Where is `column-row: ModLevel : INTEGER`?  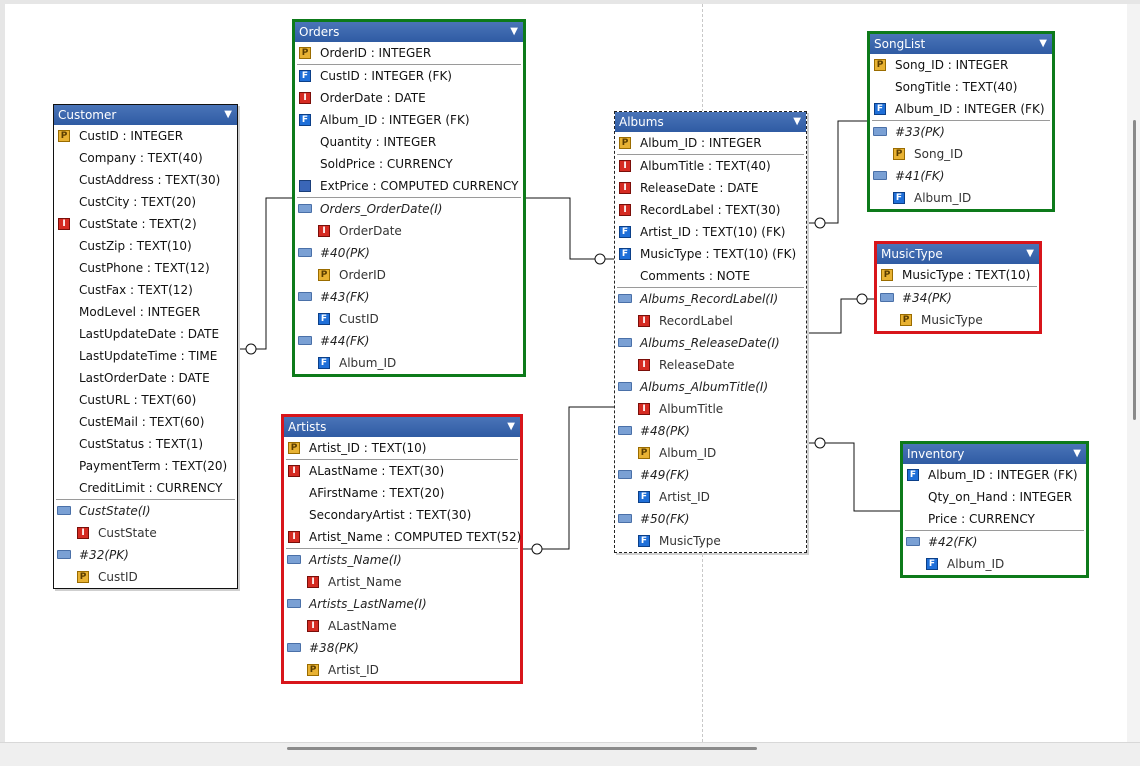 column-row: ModLevel : INTEGER is located at coordinates (145, 312).